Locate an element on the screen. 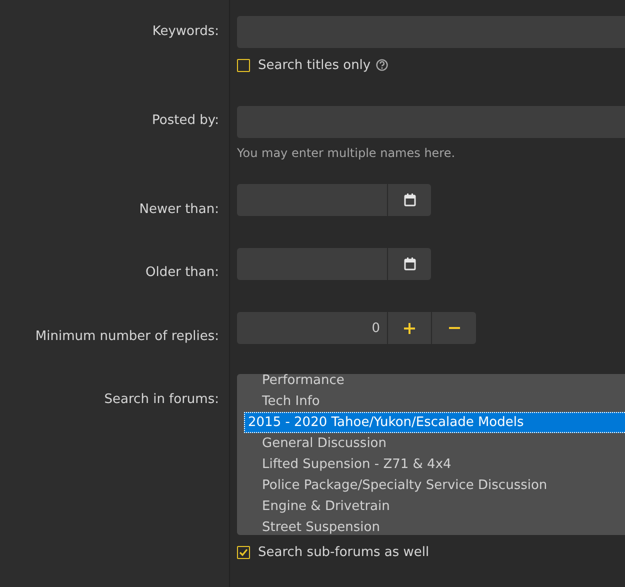 This screenshot has height=587, width=625. forum-option: Lifted Supension - Z71 & 4x4 is located at coordinates (431, 464).